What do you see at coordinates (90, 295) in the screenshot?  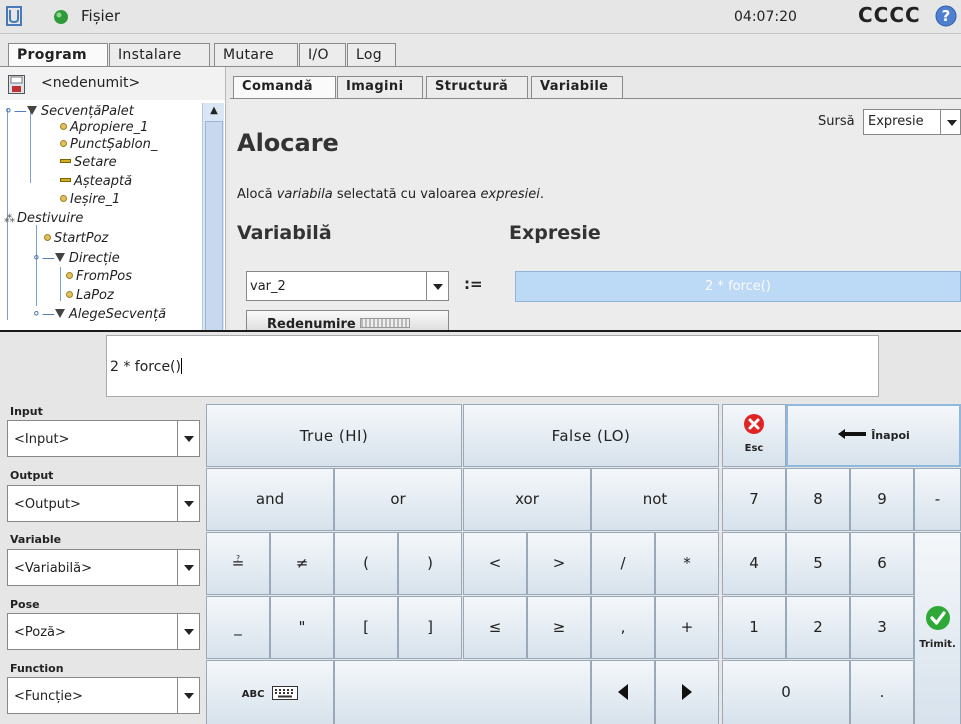 I see `tree-item: LaPoz` at bounding box center [90, 295].